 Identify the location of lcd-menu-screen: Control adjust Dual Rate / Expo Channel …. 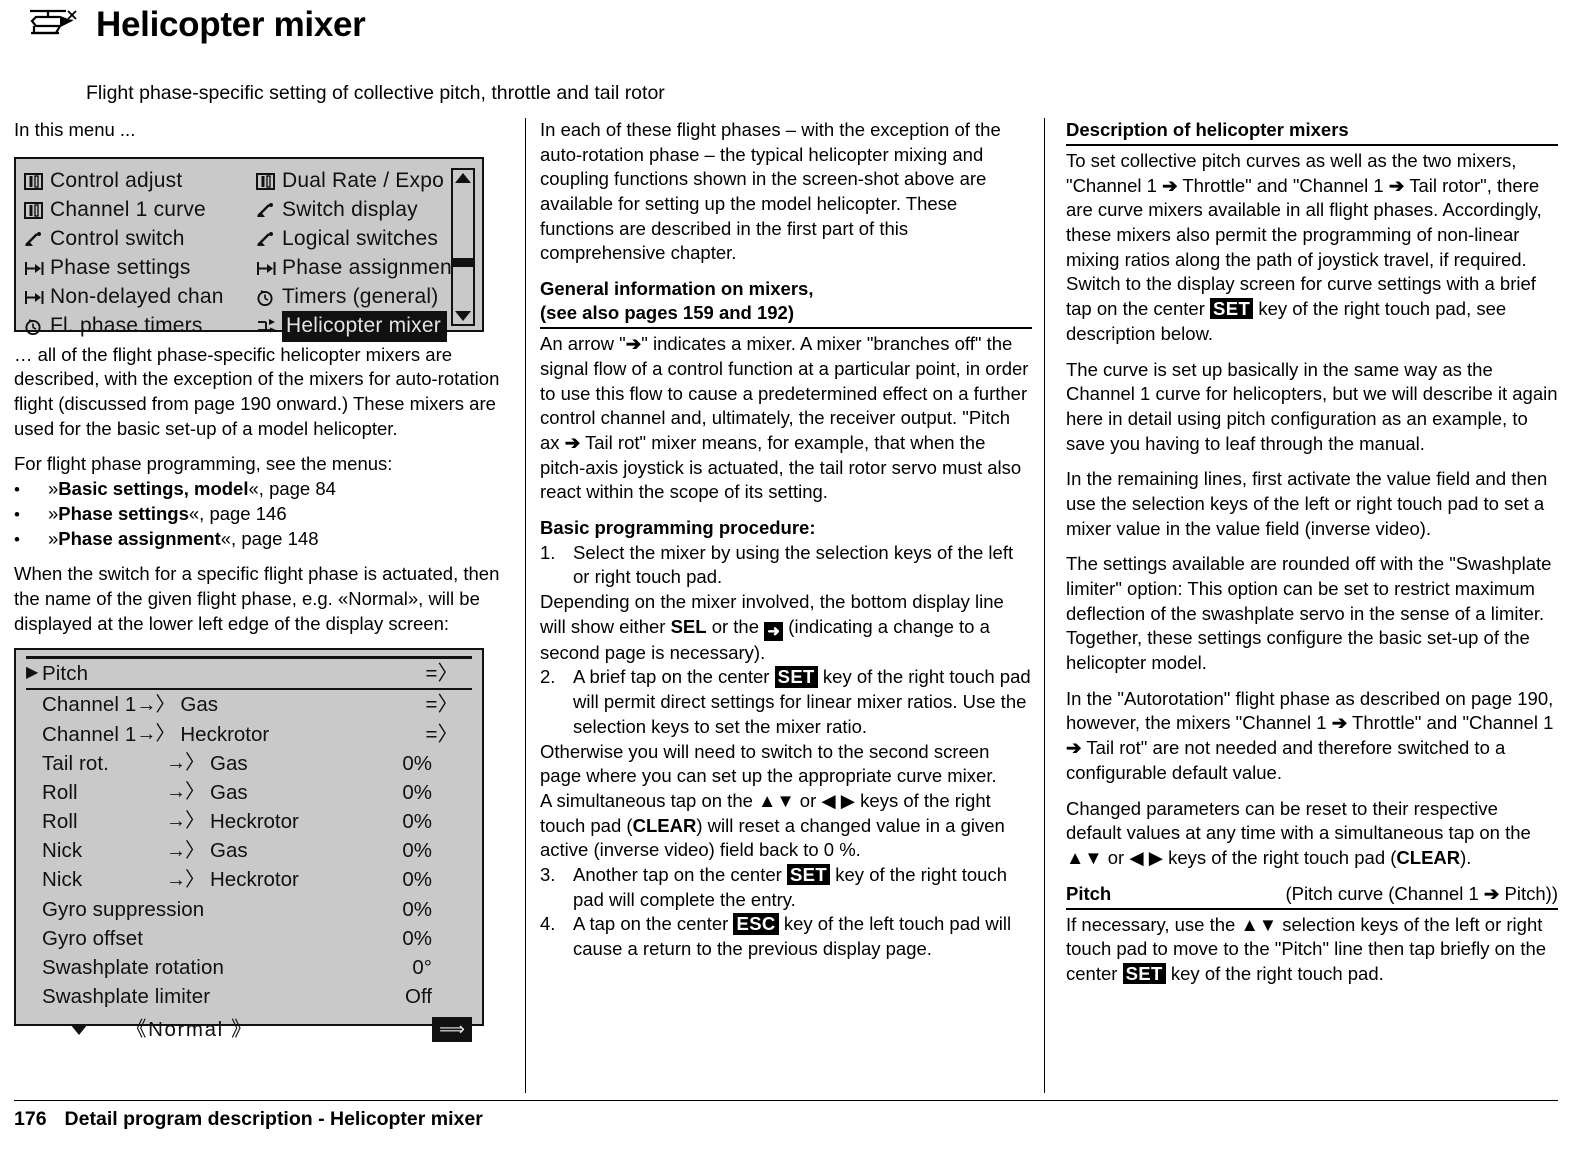
(249, 249).